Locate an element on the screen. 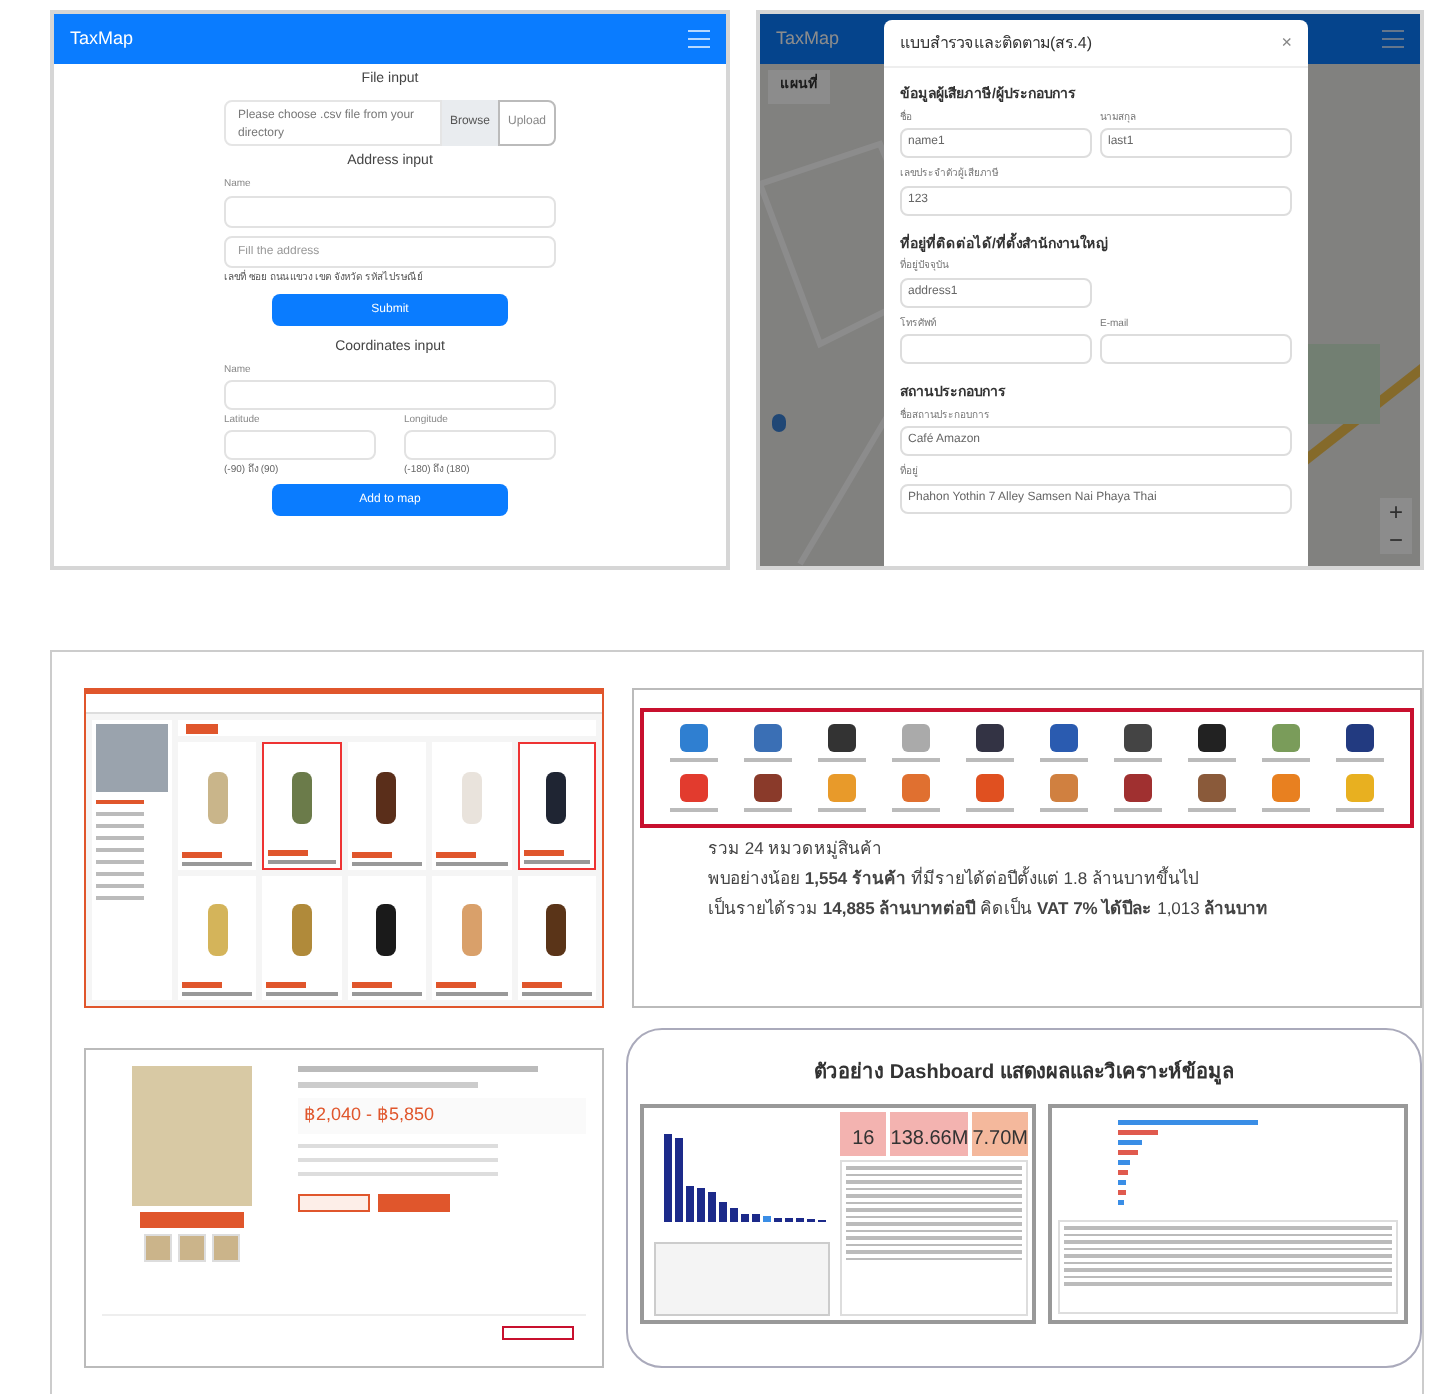  summary-text: รวม 24 หมวดหมู่สินค้า is located at coordinates (796, 849).